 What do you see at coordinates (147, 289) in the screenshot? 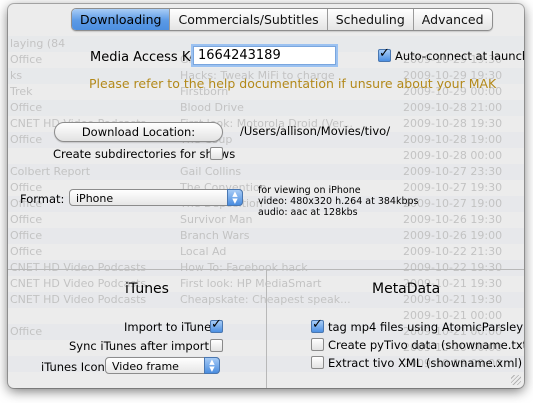
I see `itunes-title: iTunes` at bounding box center [147, 289].